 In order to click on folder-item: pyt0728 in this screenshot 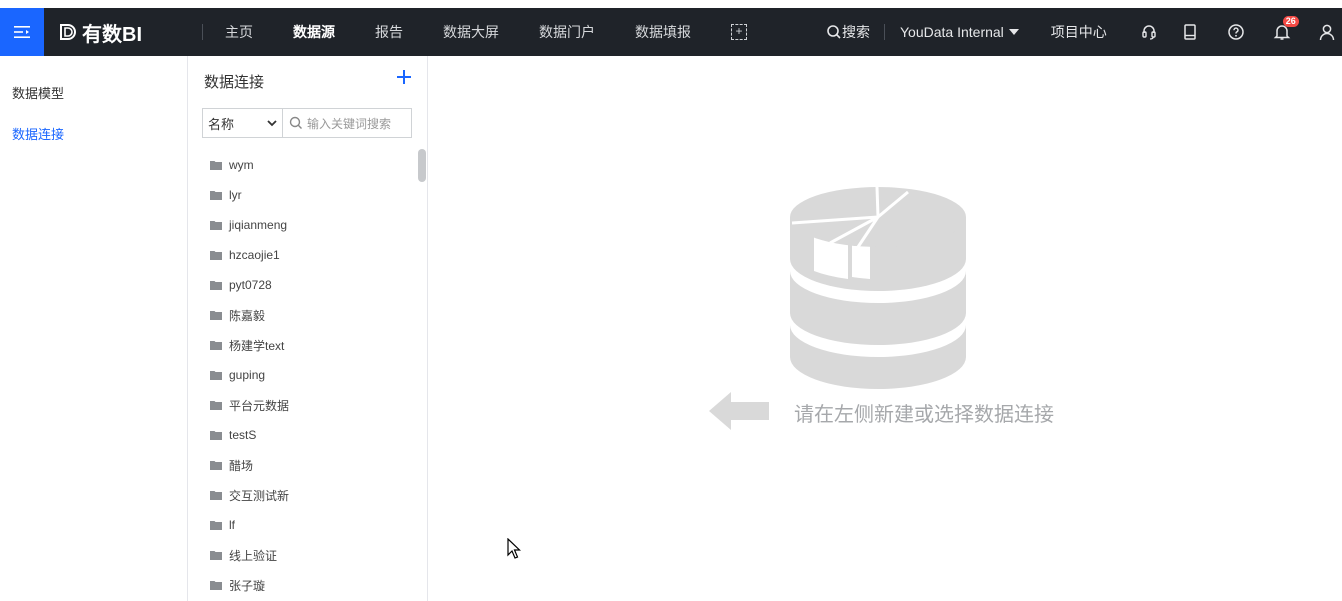, I will do `click(304, 285)`.